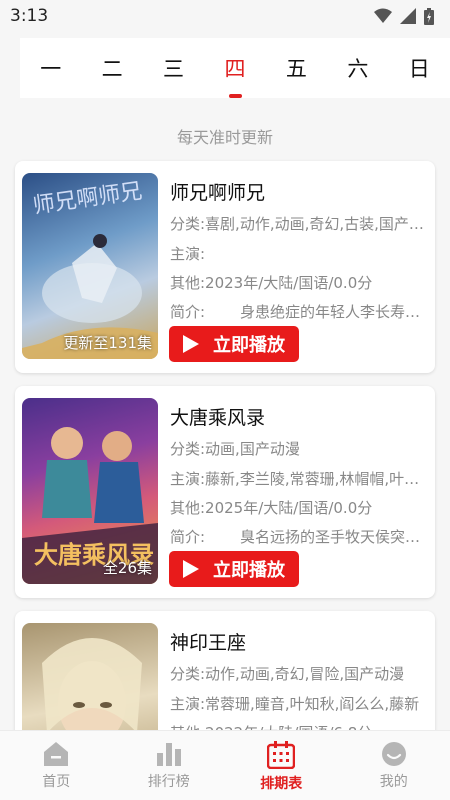 This screenshot has width=450, height=800. What do you see at coordinates (111, 68) in the screenshot?
I see `tab-tuesday: 二` at bounding box center [111, 68].